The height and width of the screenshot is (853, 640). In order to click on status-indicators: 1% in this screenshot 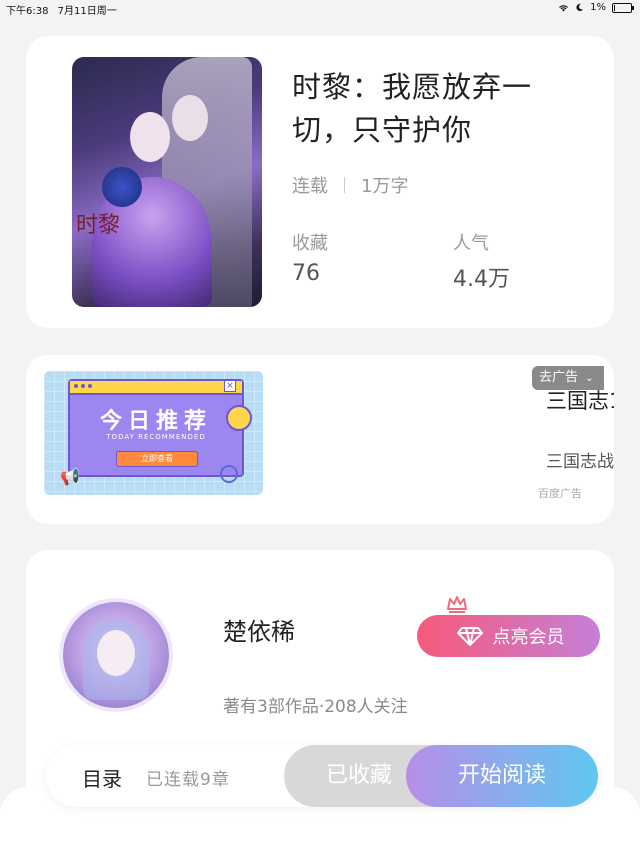, I will do `click(596, 7)`.